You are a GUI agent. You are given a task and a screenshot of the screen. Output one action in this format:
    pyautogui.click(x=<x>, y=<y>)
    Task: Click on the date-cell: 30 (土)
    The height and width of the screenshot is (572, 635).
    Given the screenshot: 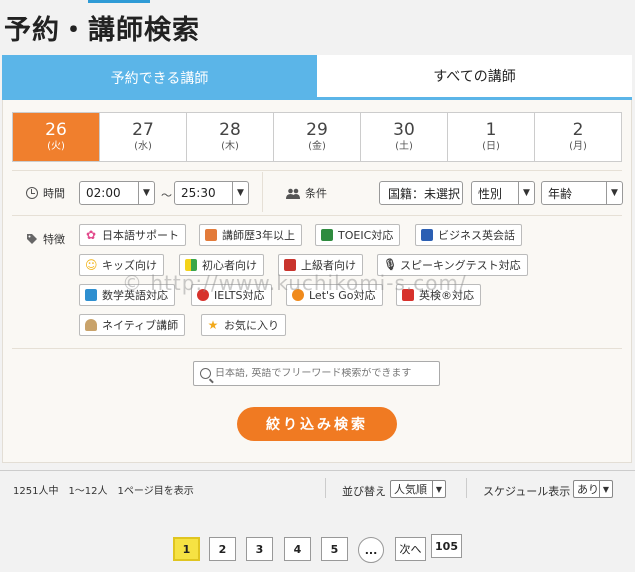 What is the action you would take?
    pyautogui.click(x=404, y=137)
    